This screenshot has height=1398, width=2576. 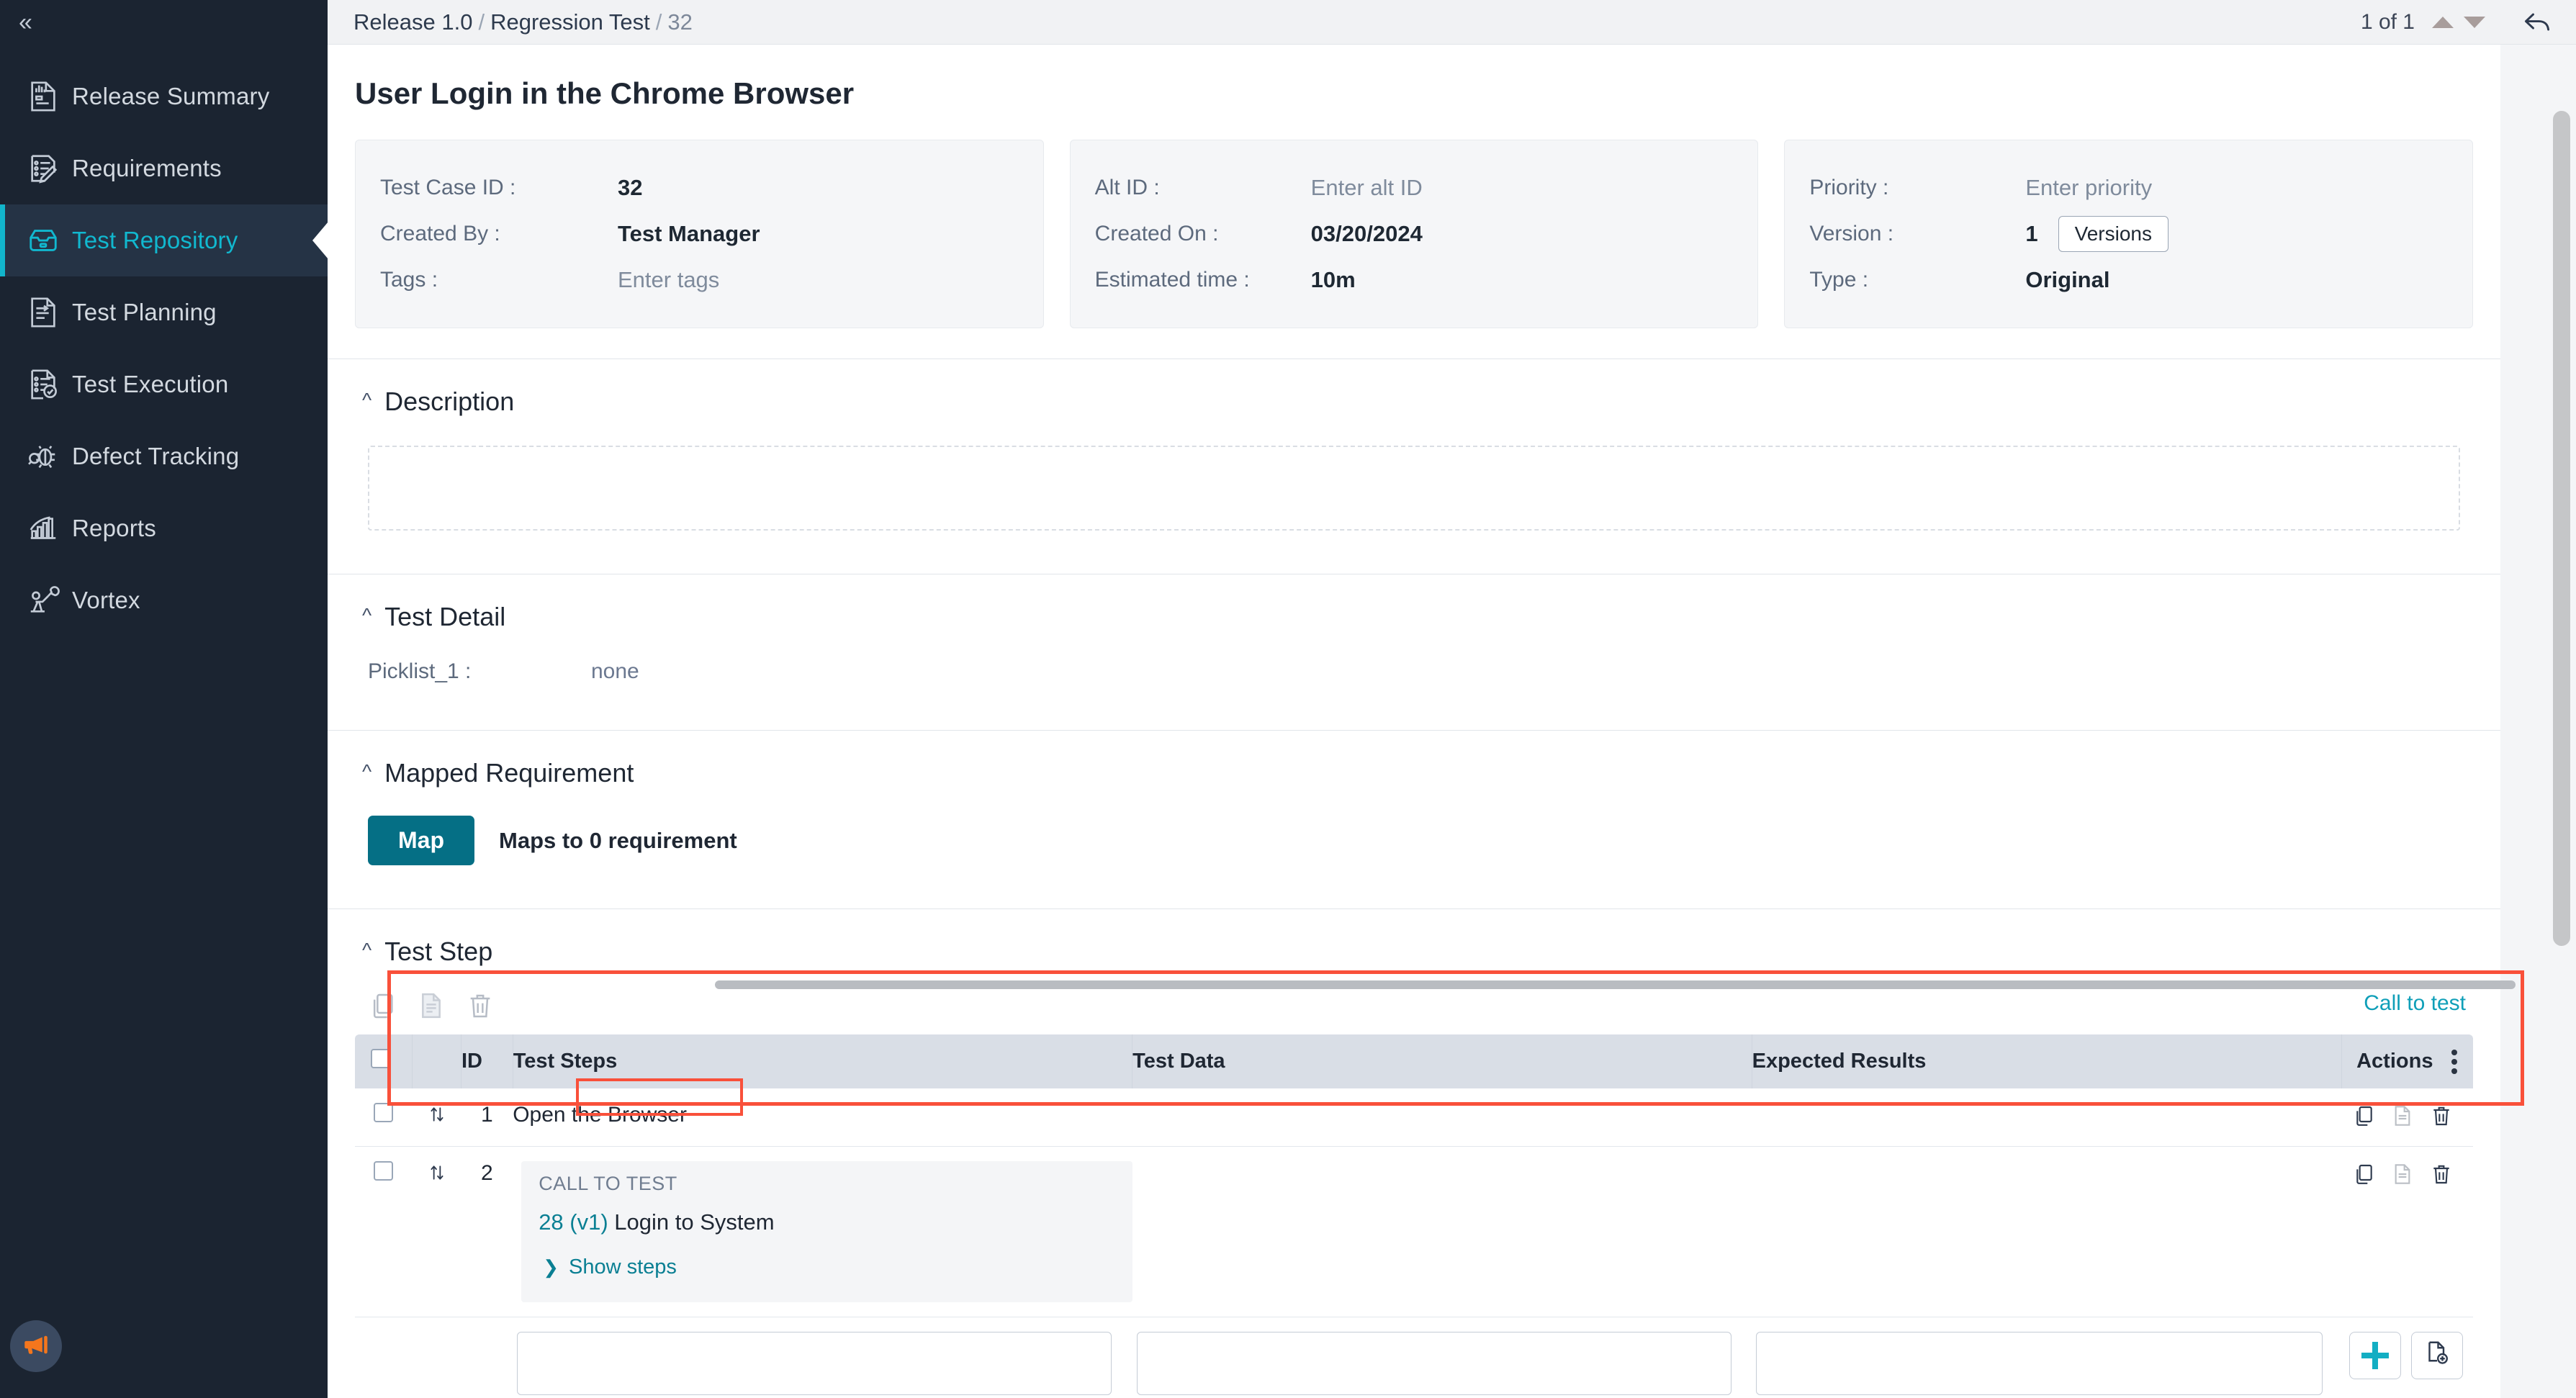 What do you see at coordinates (2113, 234) in the screenshot?
I see `versions-button: Versions` at bounding box center [2113, 234].